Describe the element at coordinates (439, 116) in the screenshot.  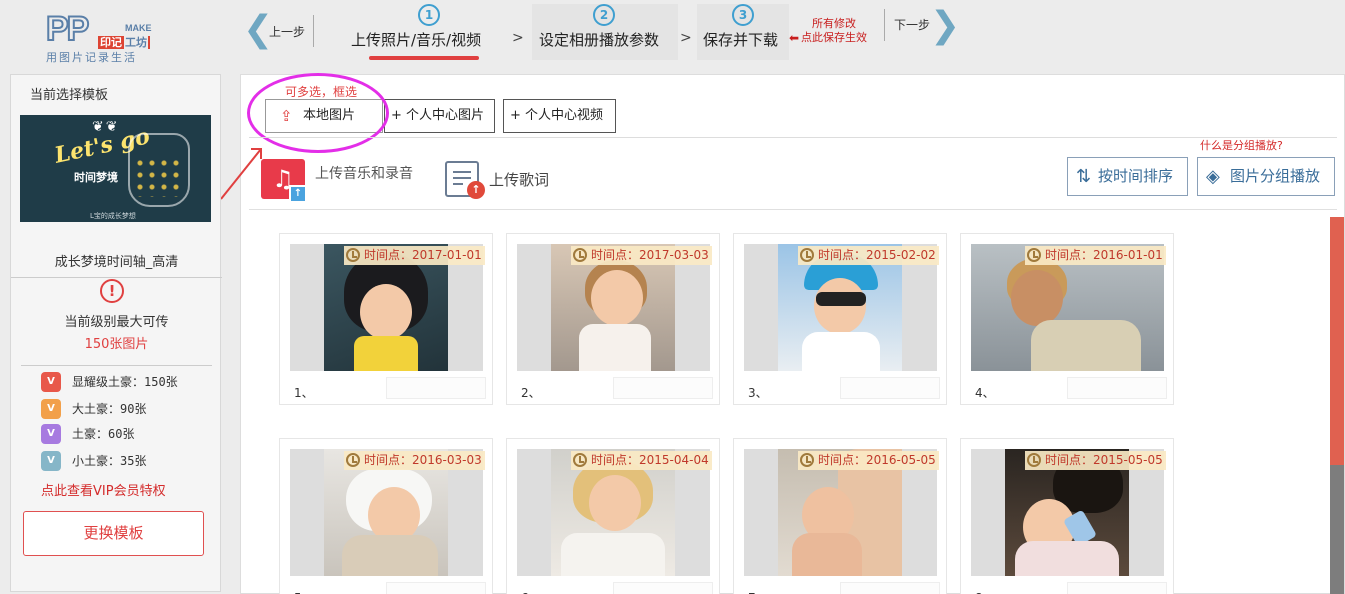
I see `profile-images-button: + 个人中心图片` at that location.